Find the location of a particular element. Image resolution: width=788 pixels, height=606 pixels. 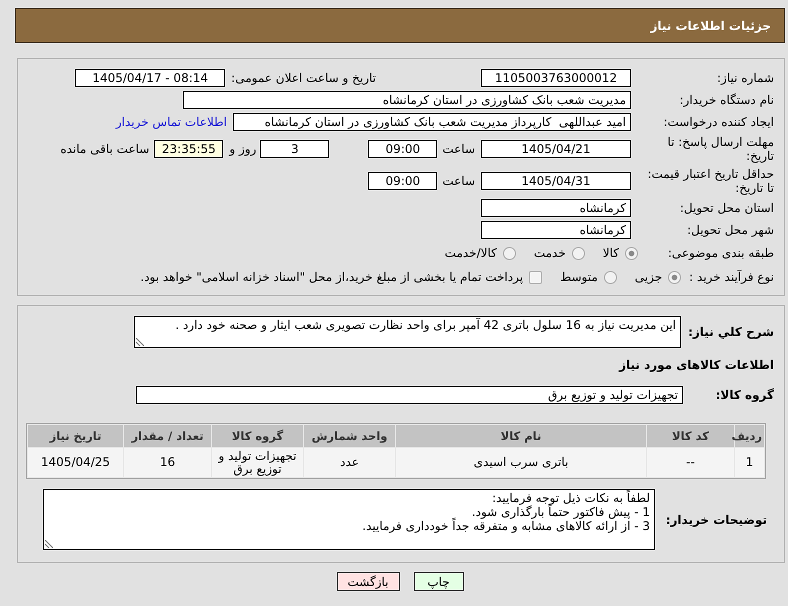

column-header: تاریخ نیاز is located at coordinates (75, 436).